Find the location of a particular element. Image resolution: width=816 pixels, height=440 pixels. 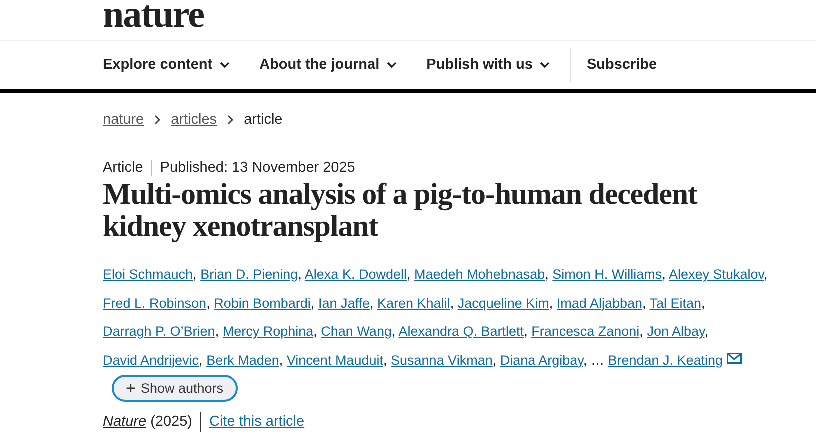

author-link: Mercy Rophina is located at coordinates (268, 331).